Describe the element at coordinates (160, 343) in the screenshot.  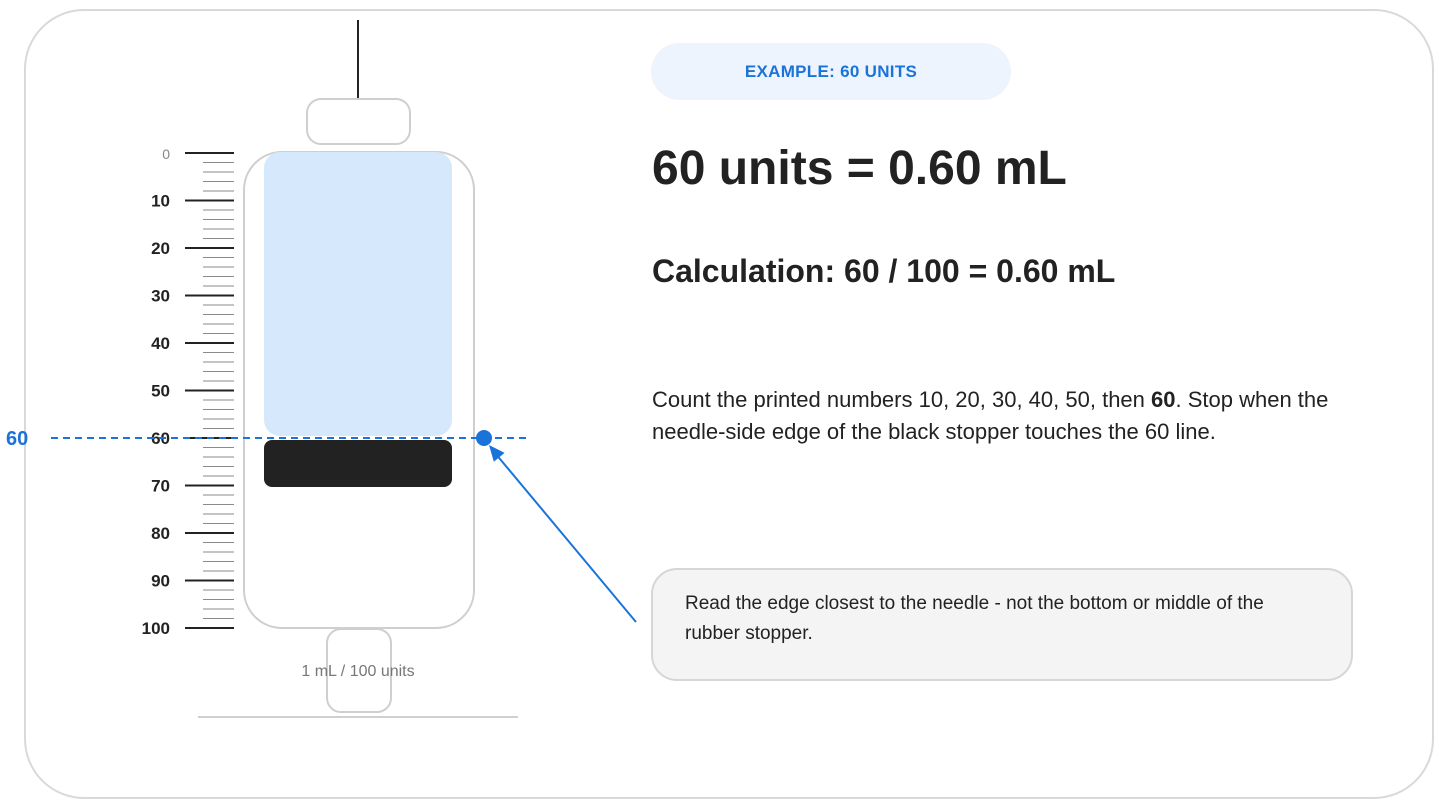
I see `scale-label: 40` at that location.